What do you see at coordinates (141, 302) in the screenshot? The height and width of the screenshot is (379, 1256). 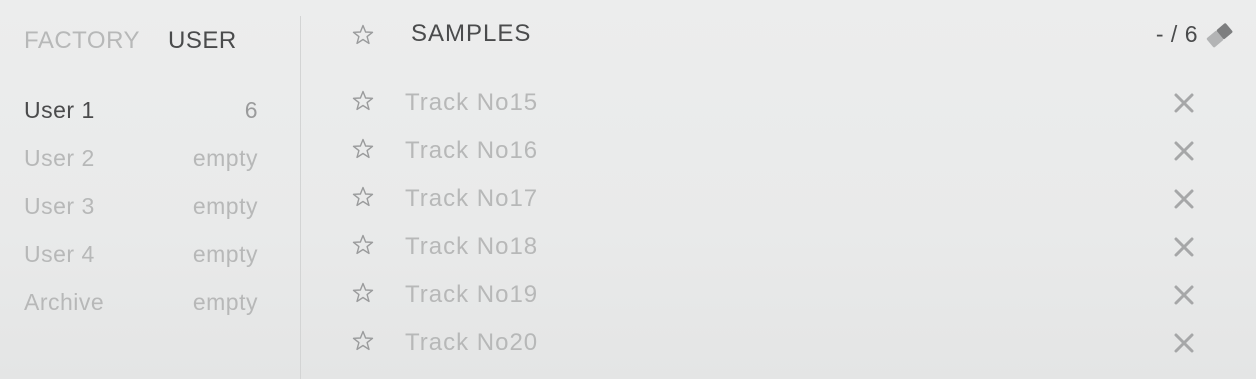 I see `bank-item-archive: Archive empty` at bounding box center [141, 302].